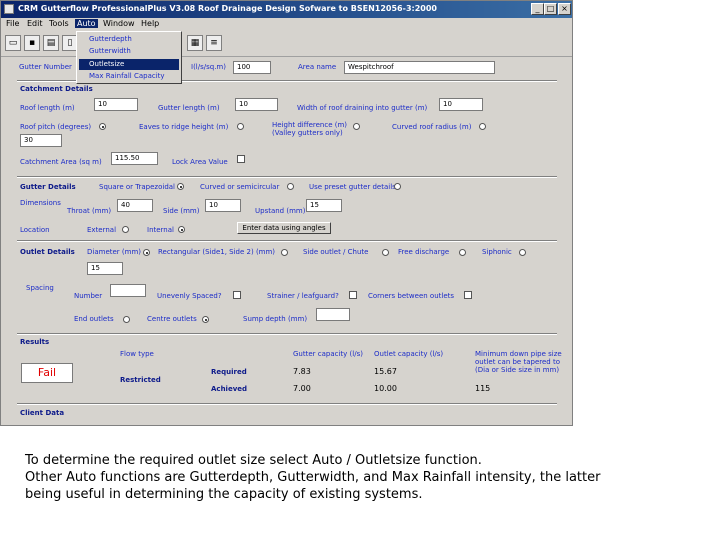 The height and width of the screenshot is (540, 720). I want to click on gutter-section-title: Gutter Details, so click(48, 187).